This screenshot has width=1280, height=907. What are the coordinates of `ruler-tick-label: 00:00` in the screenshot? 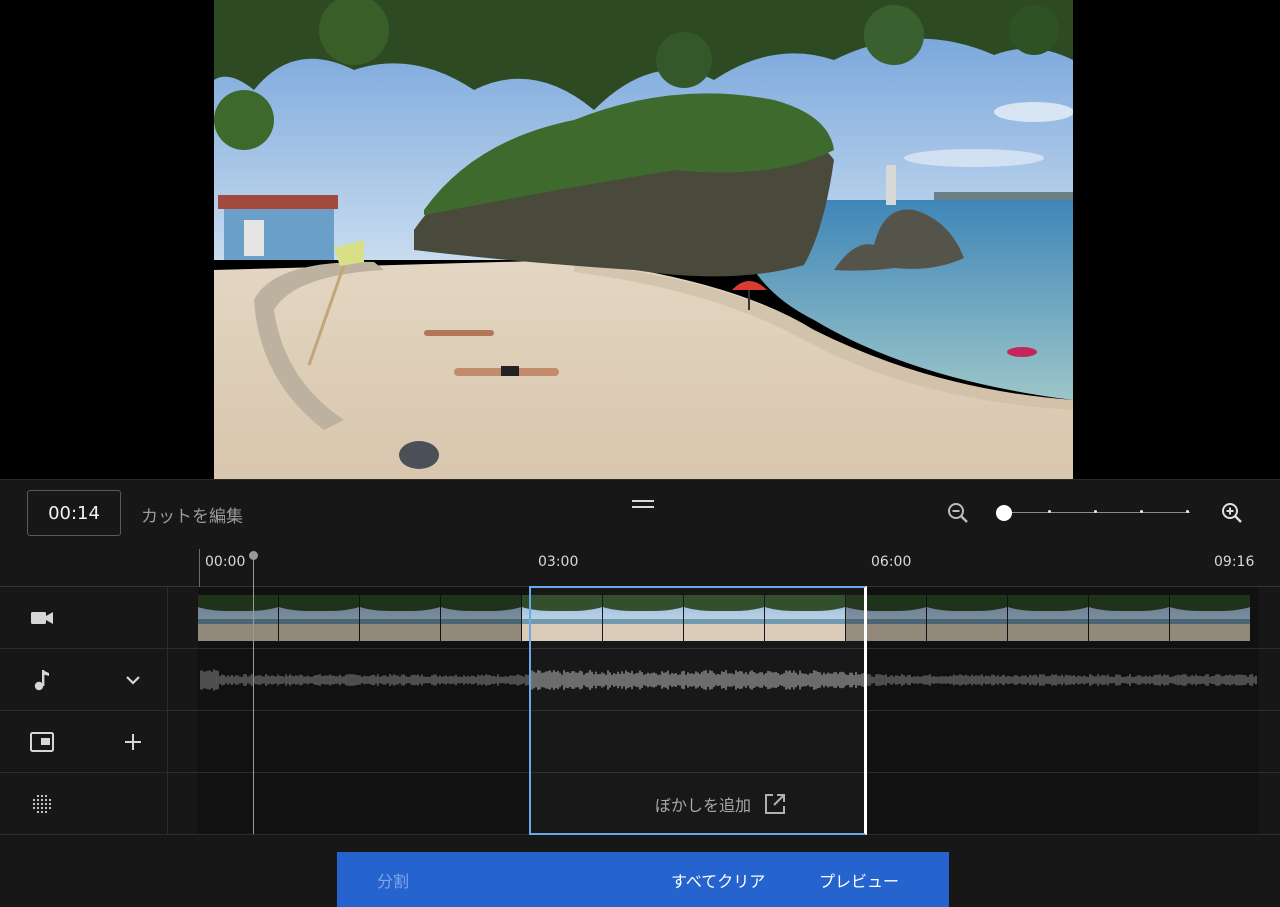 It's located at (225, 562).